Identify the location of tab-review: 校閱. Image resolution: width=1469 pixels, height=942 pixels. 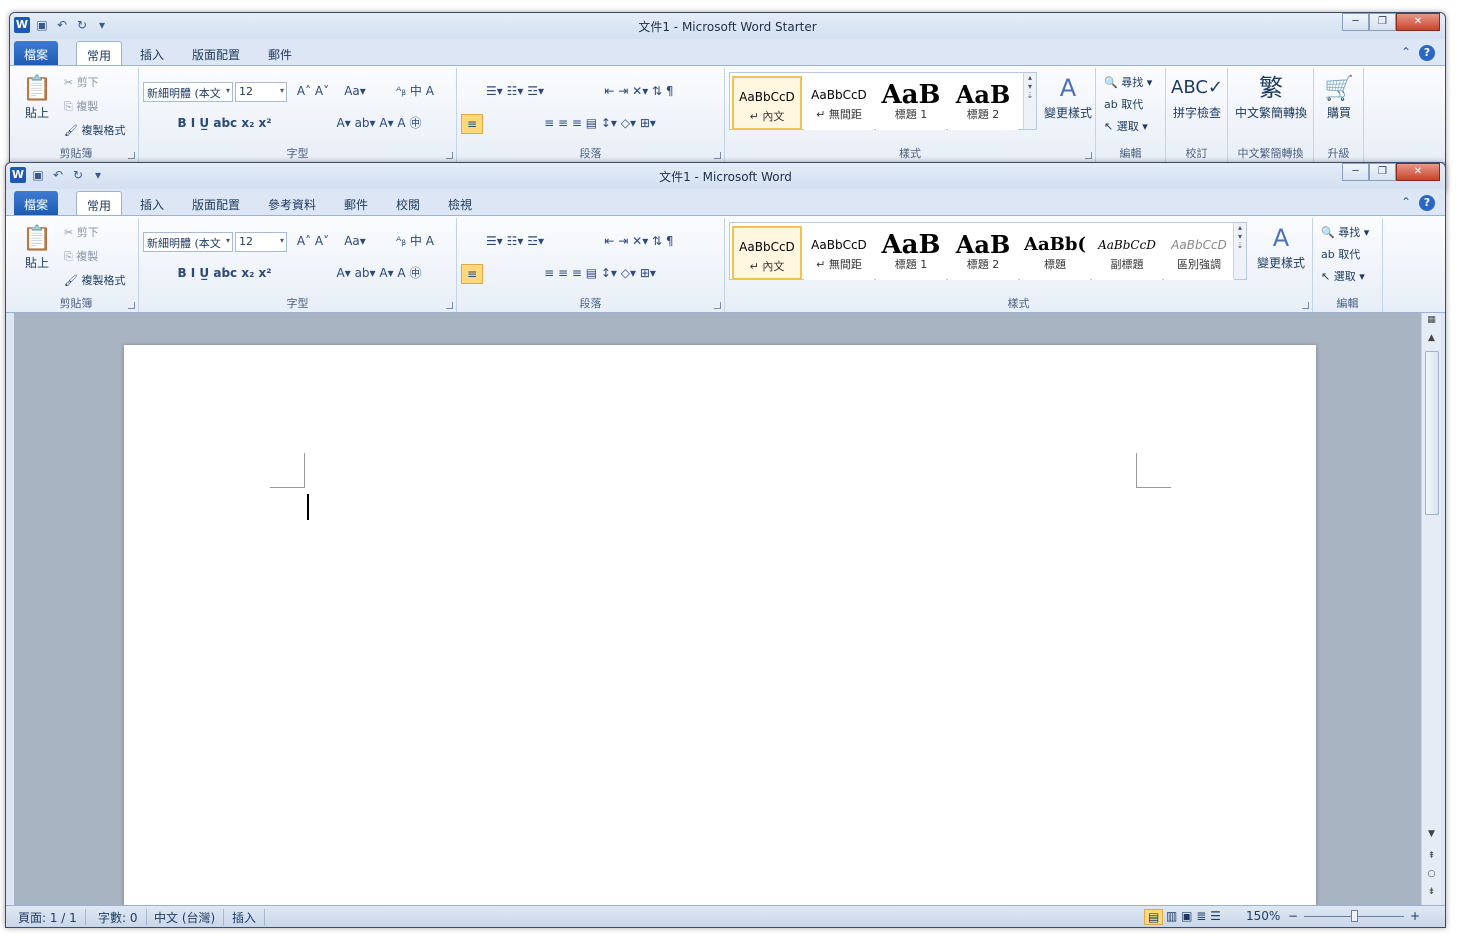
(408, 203).